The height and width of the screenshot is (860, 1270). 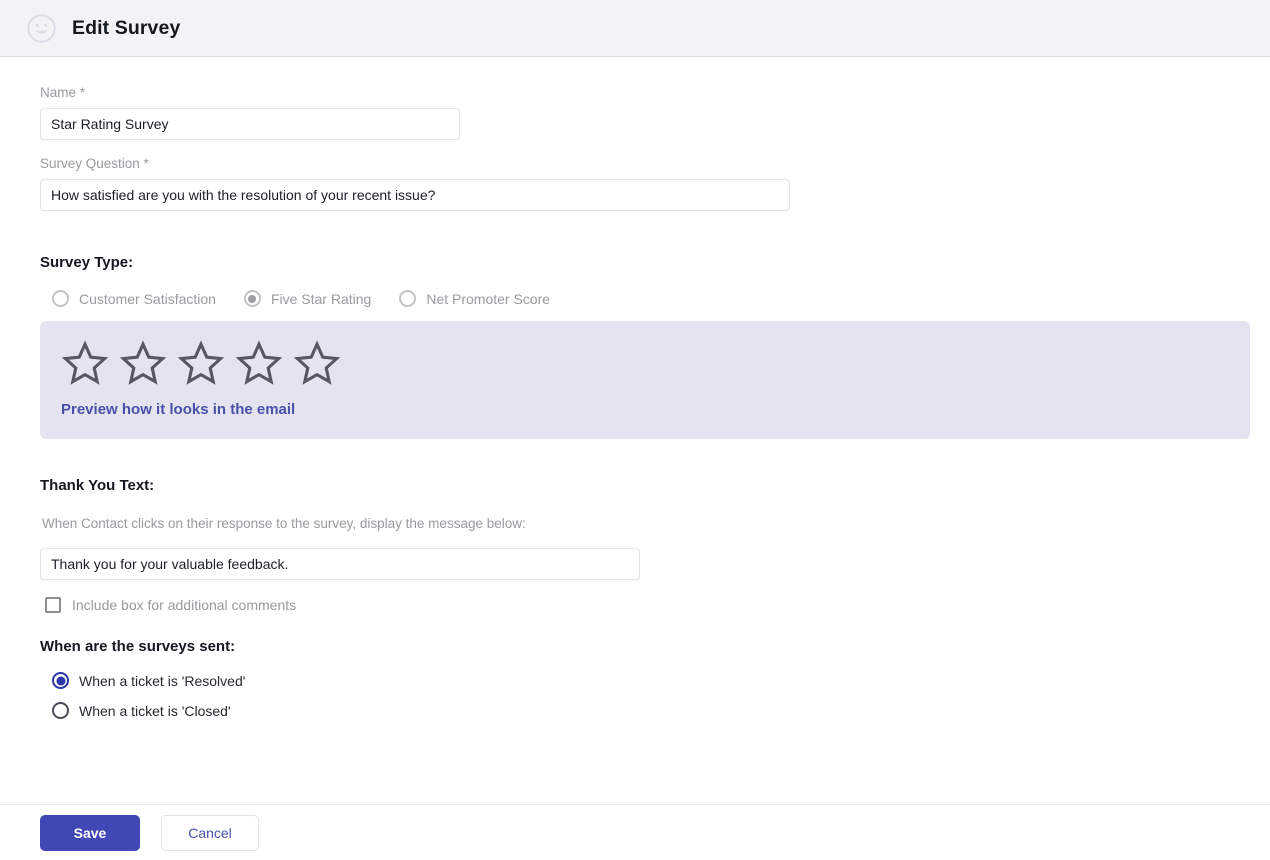 I want to click on preview-email-link: Preview how it looks in the email, so click(x=178, y=409).